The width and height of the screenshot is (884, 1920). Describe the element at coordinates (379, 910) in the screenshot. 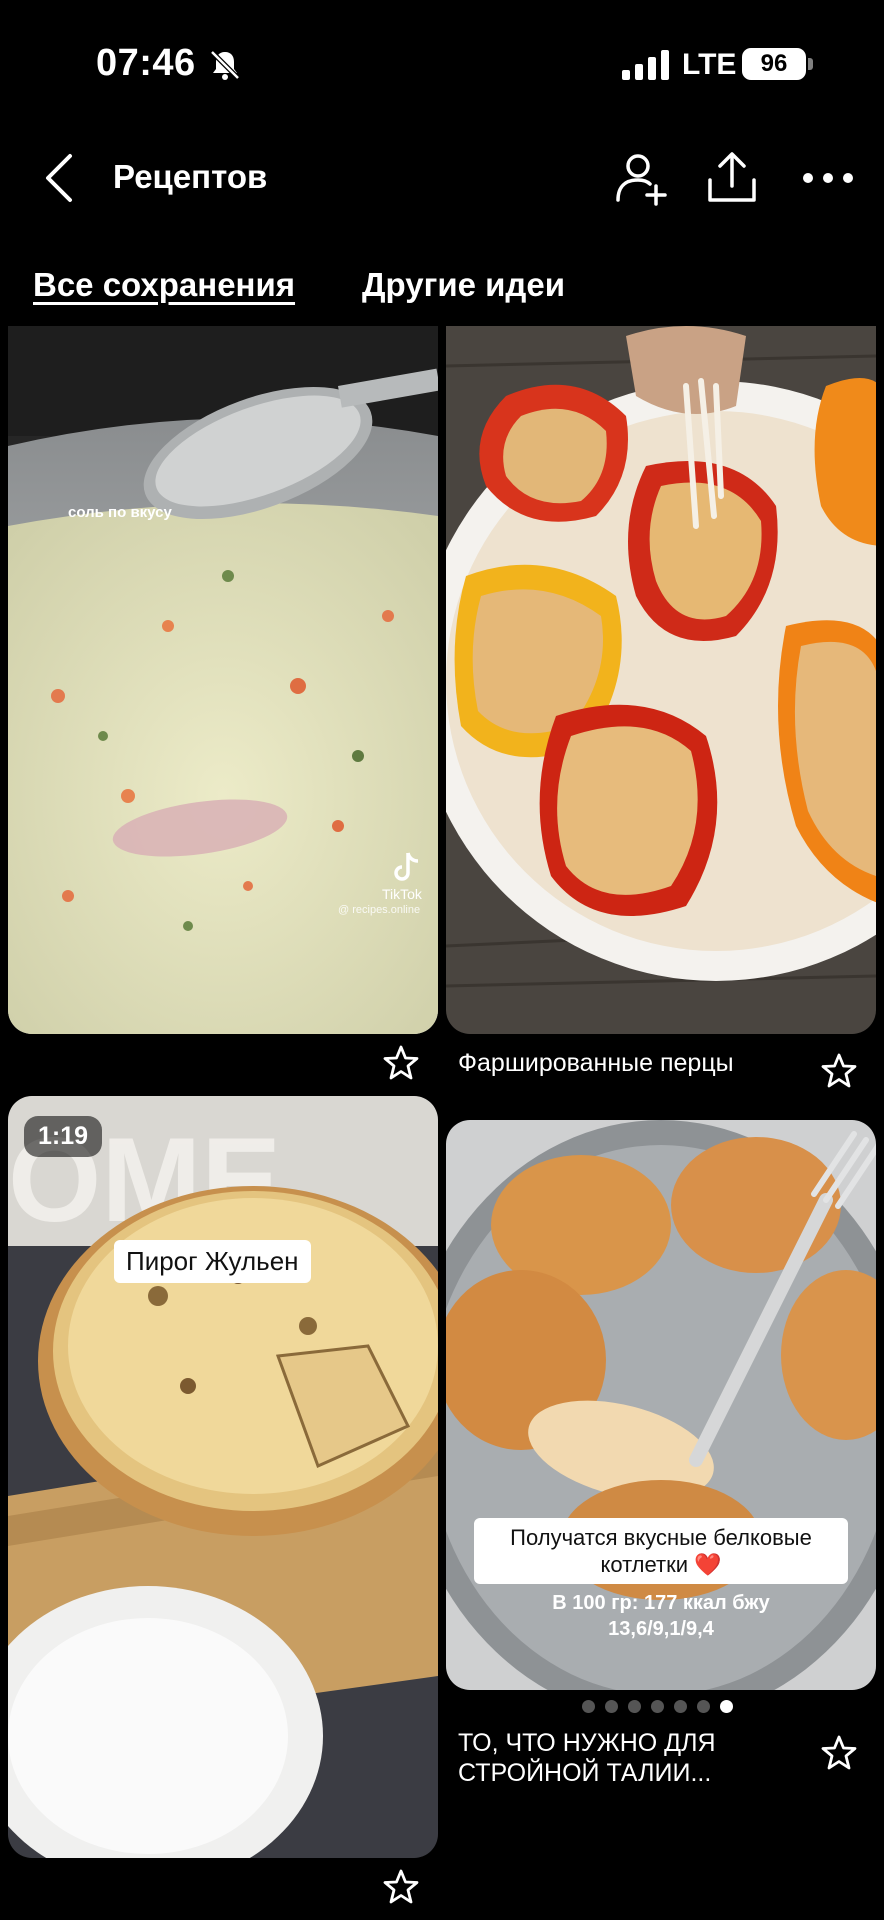

I see `tiktok-handle: @ recipes.online` at that location.